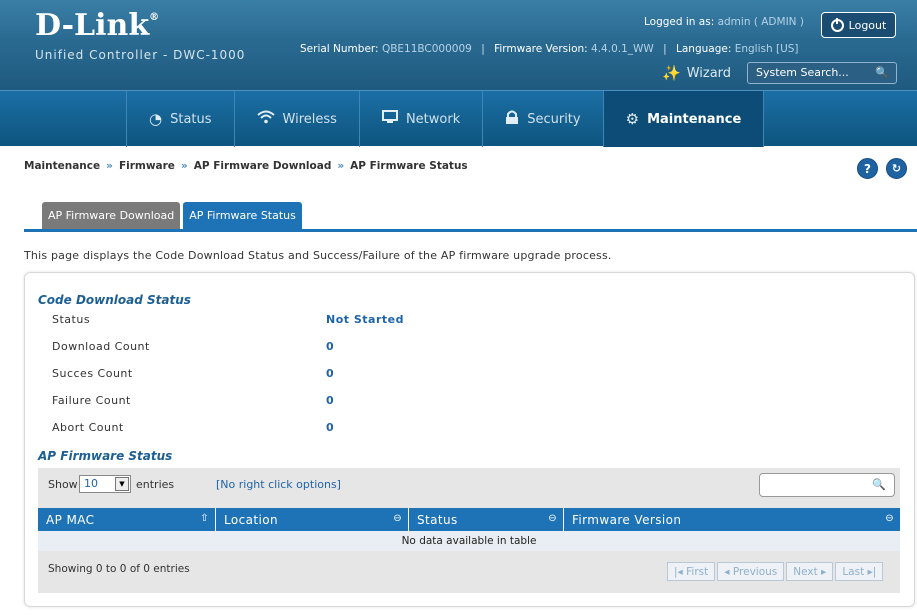  What do you see at coordinates (71, 319) in the screenshot?
I see `status-label: Status` at bounding box center [71, 319].